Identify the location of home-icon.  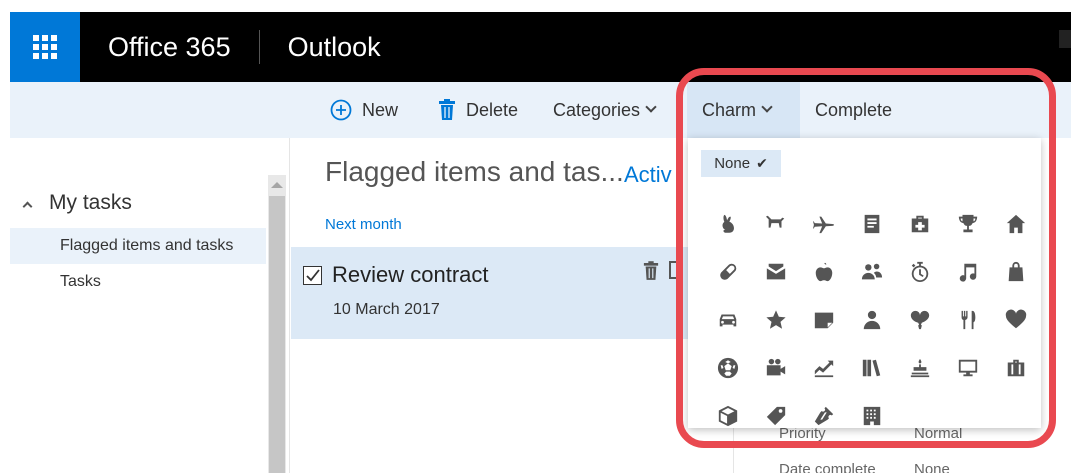
(1016, 224).